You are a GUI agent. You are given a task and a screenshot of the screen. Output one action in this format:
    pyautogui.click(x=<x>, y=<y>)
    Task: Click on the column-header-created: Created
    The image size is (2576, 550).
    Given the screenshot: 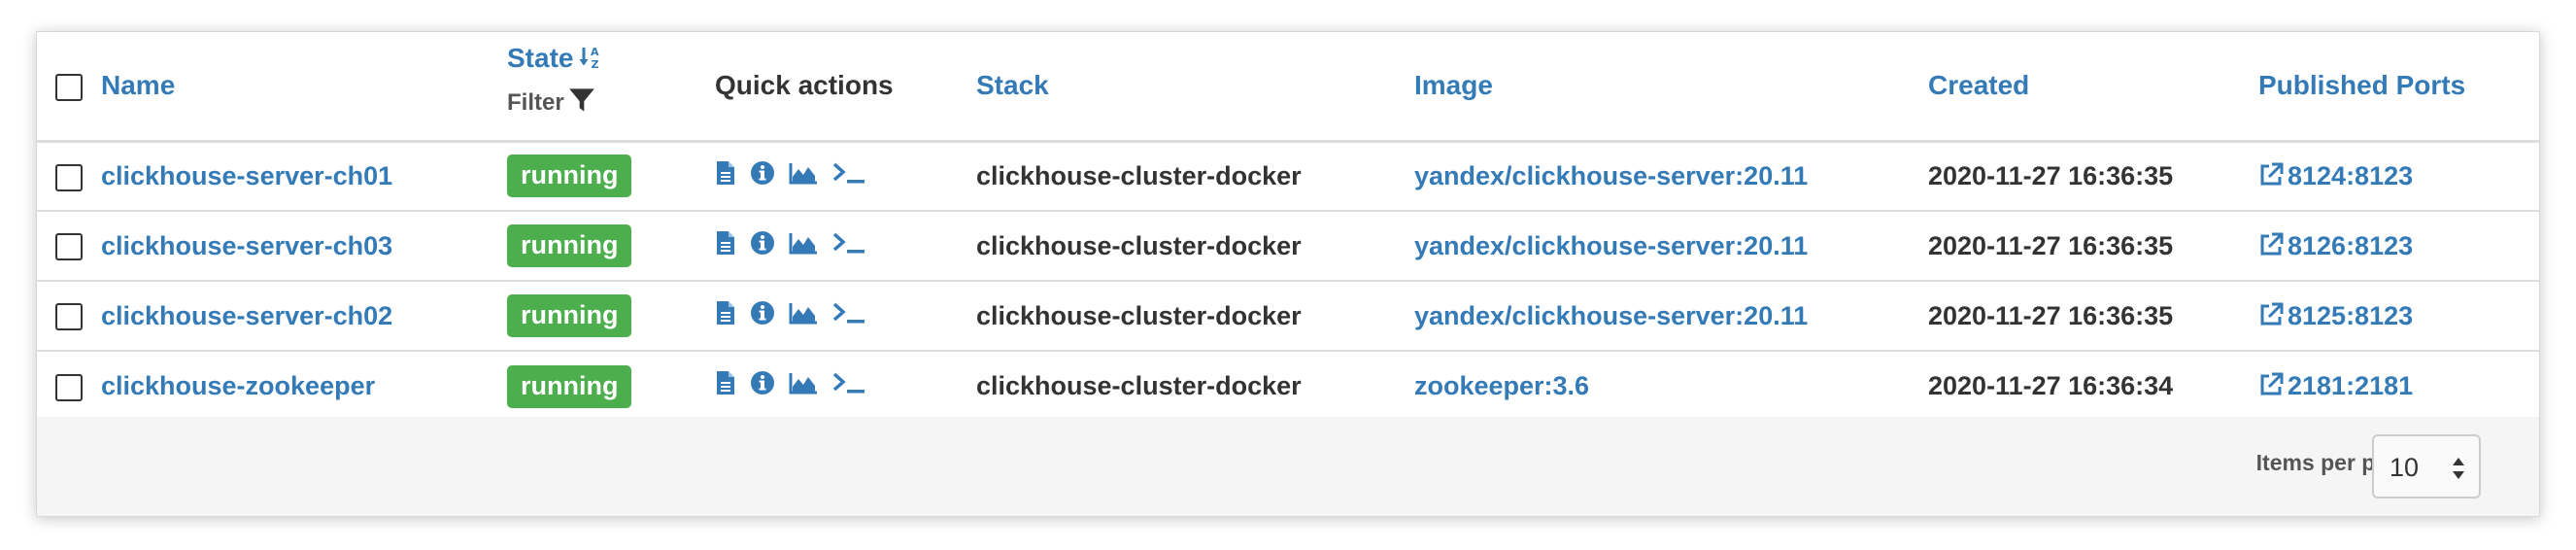 What is the action you would take?
    pyautogui.click(x=2093, y=86)
    